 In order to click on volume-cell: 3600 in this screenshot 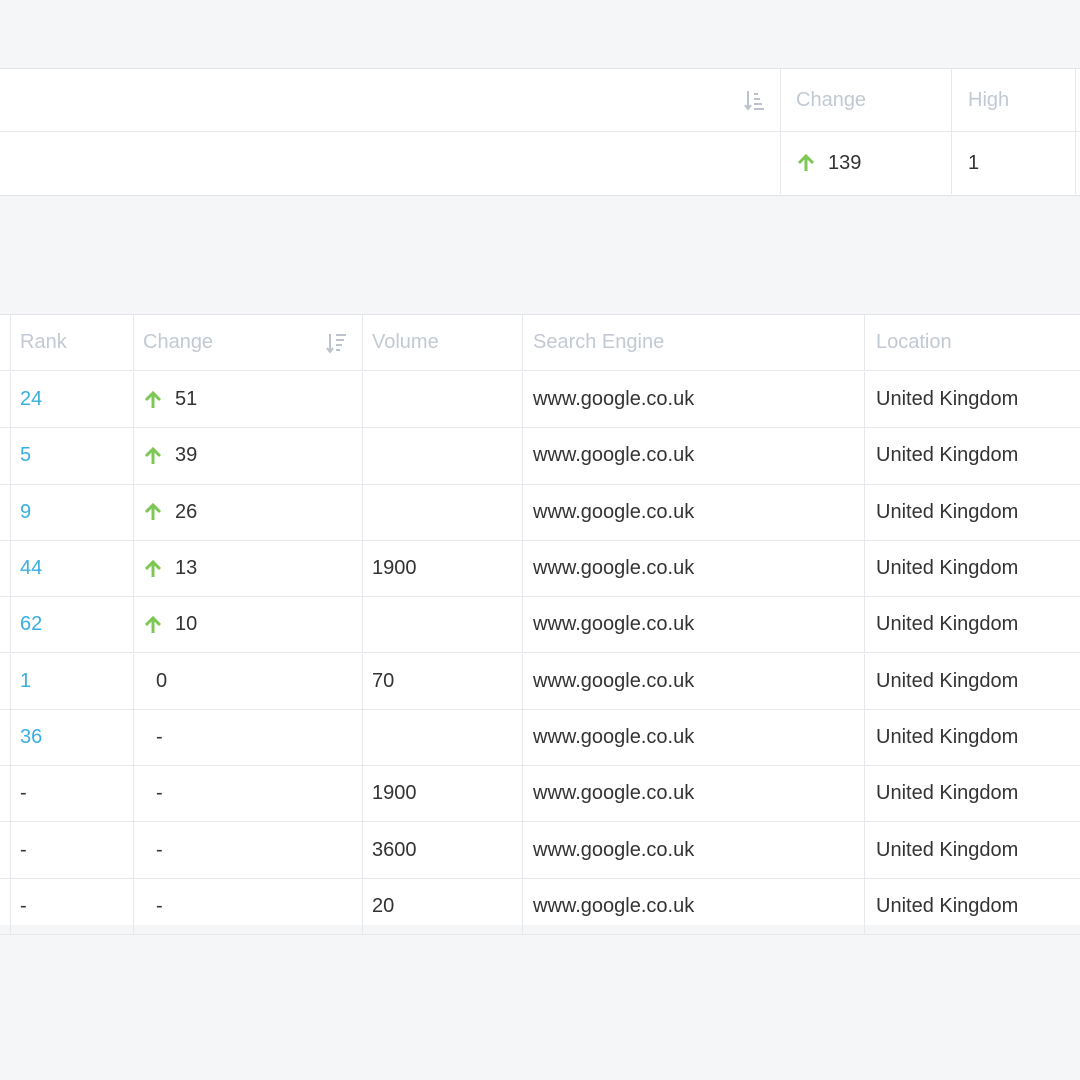, I will do `click(443, 850)`.